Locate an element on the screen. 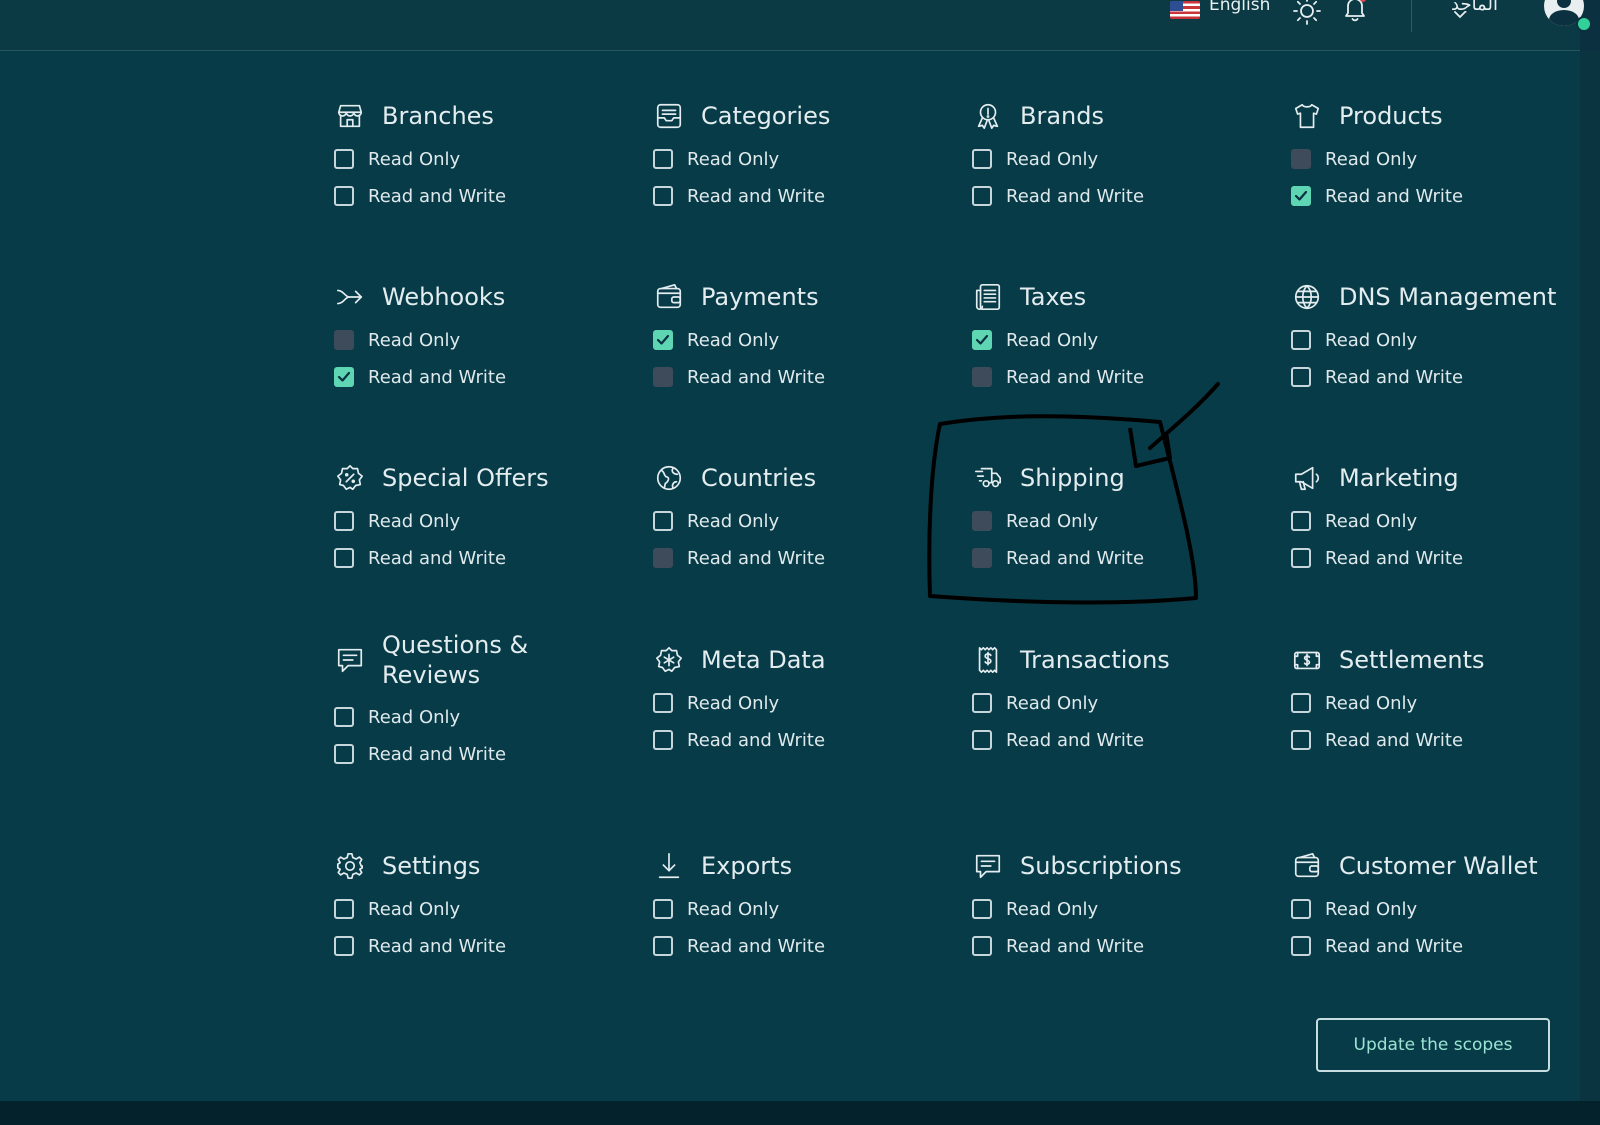  products-read-and-write-option: Read and Write is located at coordinates (1436, 196).